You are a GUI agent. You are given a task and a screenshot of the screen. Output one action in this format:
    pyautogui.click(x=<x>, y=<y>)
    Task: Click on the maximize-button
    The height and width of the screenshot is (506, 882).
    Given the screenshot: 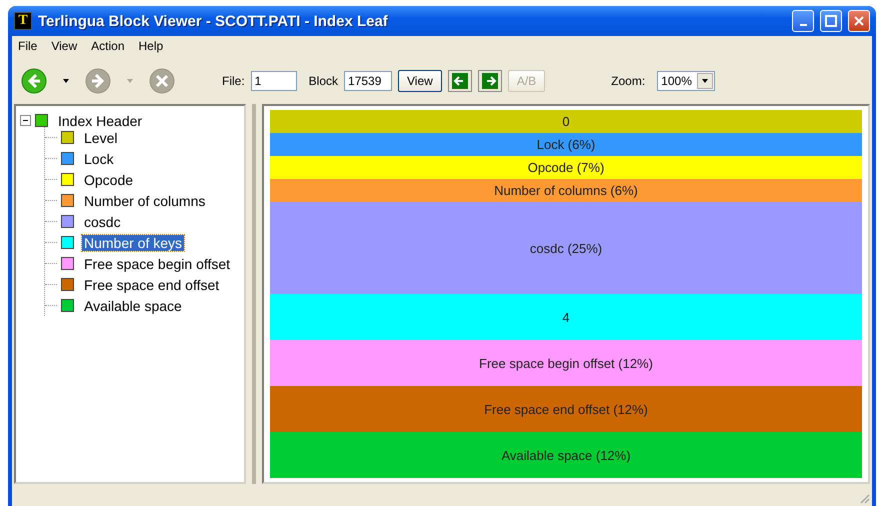 What is the action you would take?
    pyautogui.click(x=831, y=21)
    